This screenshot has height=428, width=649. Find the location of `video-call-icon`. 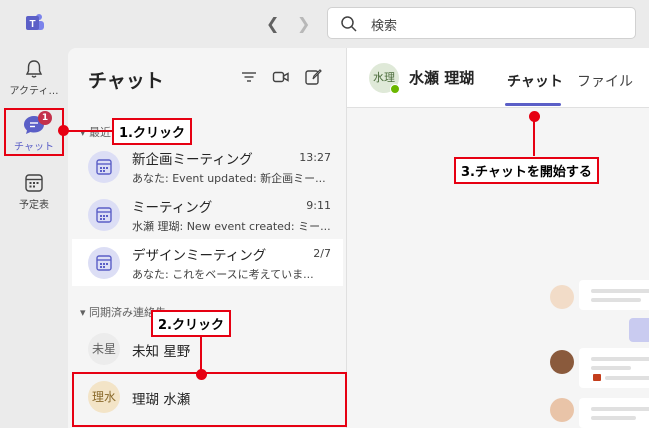

video-call-icon is located at coordinates (281, 77).